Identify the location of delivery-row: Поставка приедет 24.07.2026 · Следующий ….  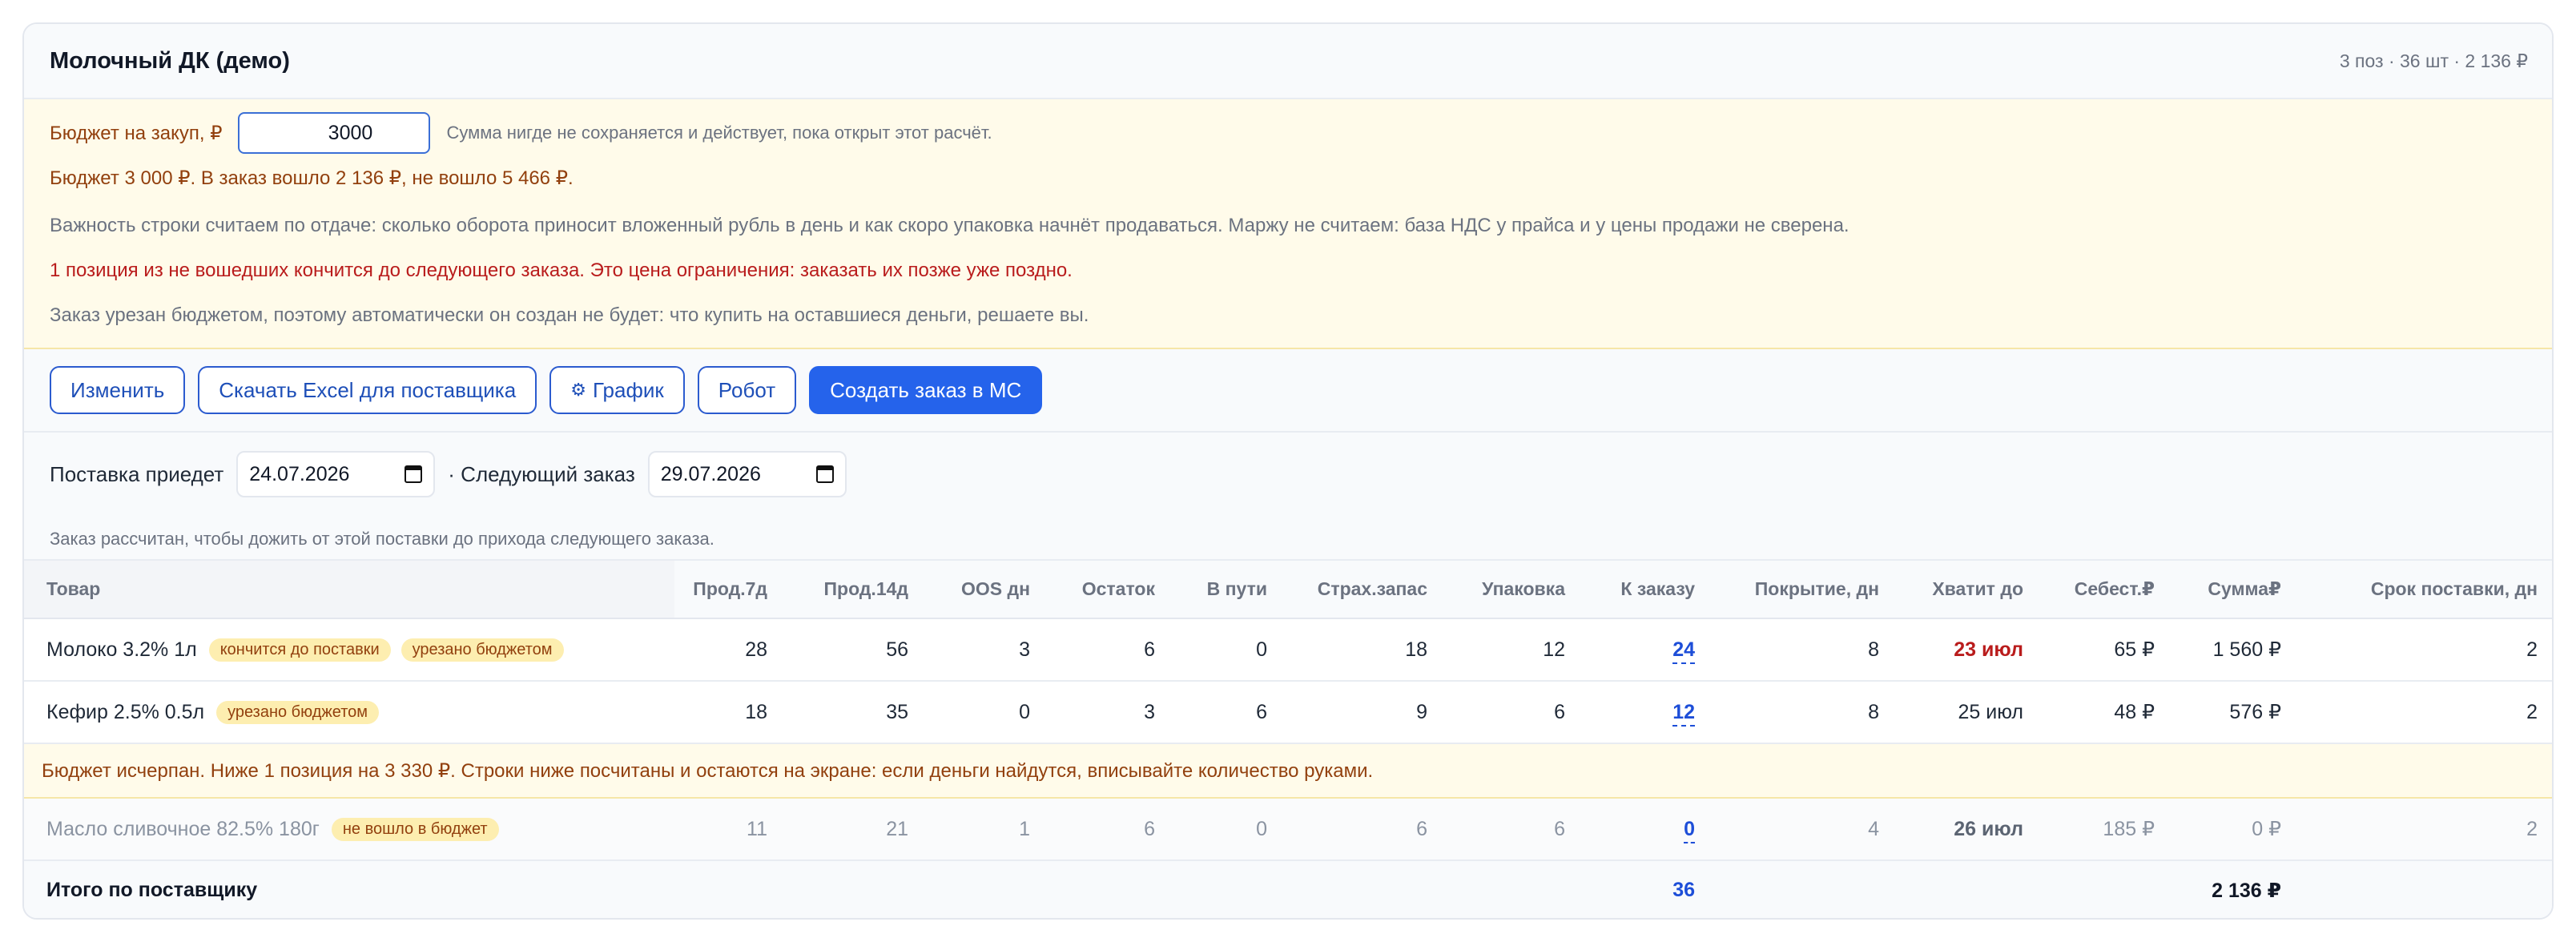
(454, 474).